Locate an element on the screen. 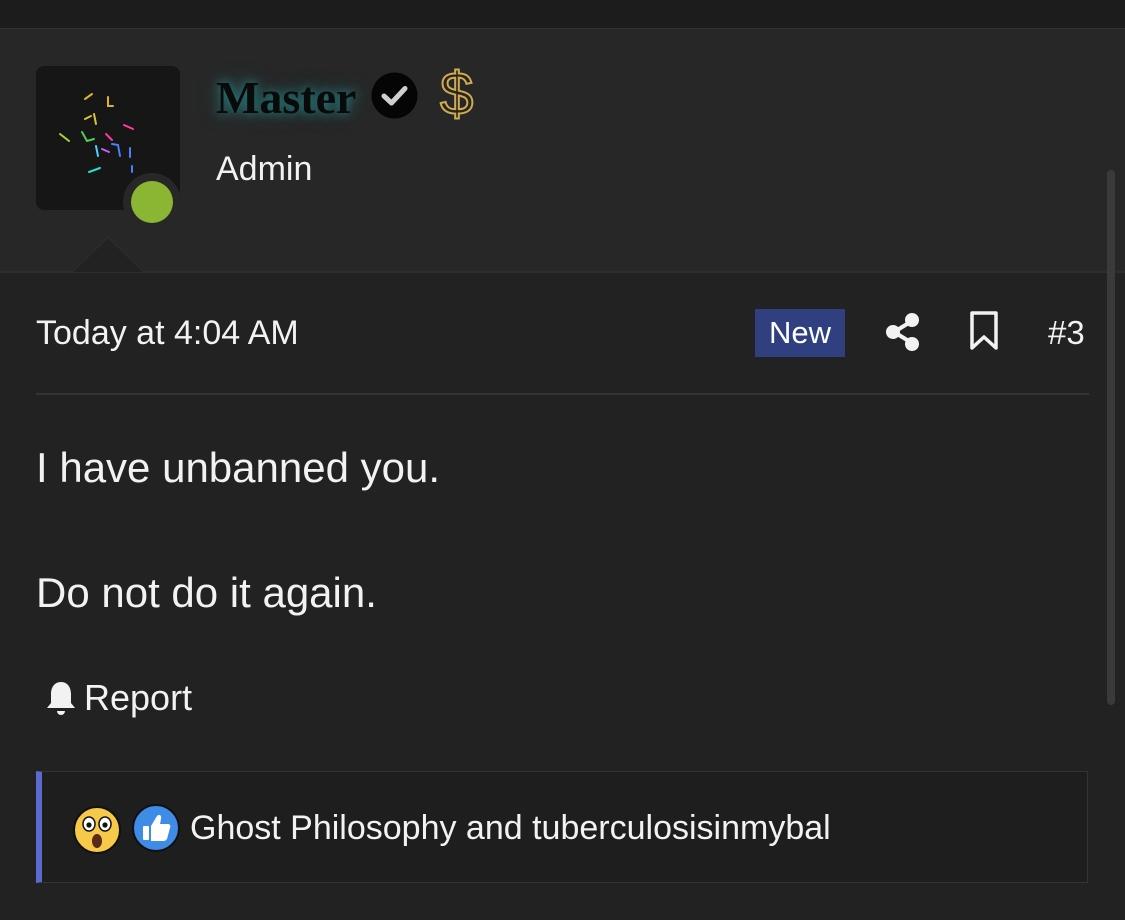 Image resolution: width=1125 pixels, height=920 pixels. username: Master is located at coordinates (286, 98).